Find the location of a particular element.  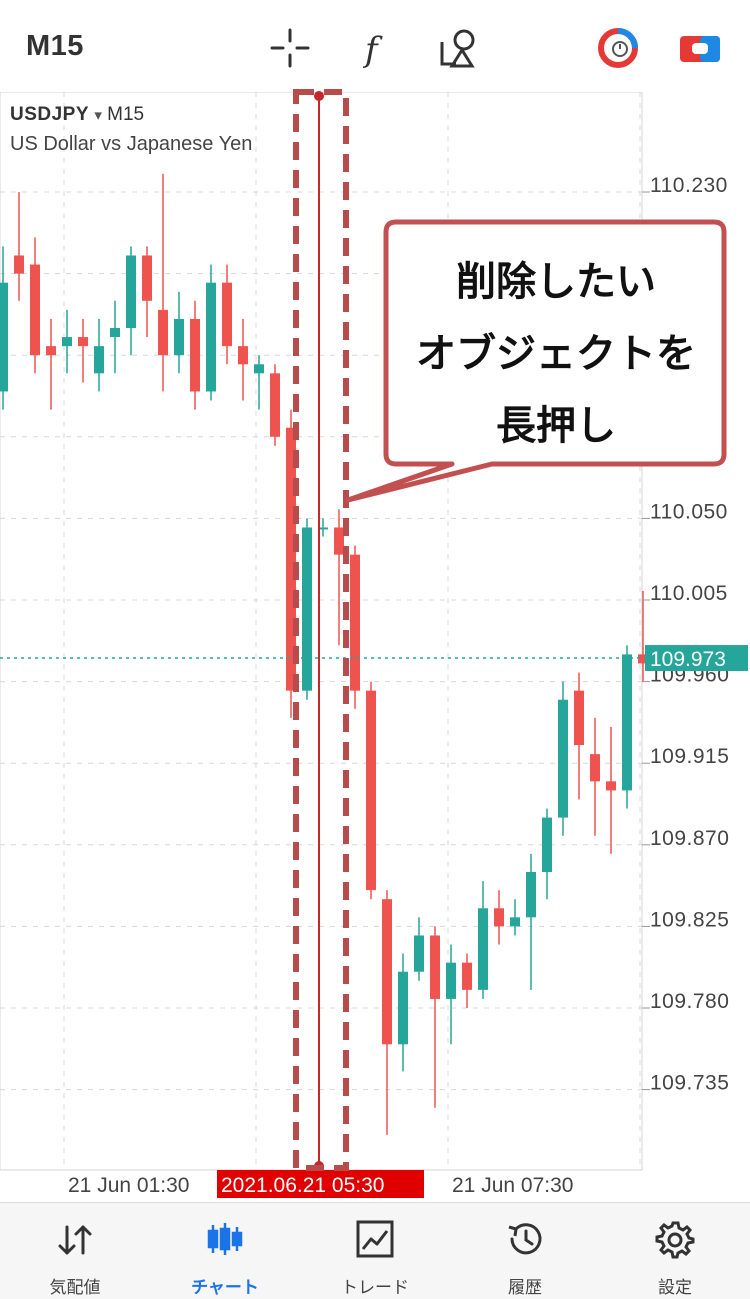

nav-quotes-label: 気配値 is located at coordinates (75, 1288).